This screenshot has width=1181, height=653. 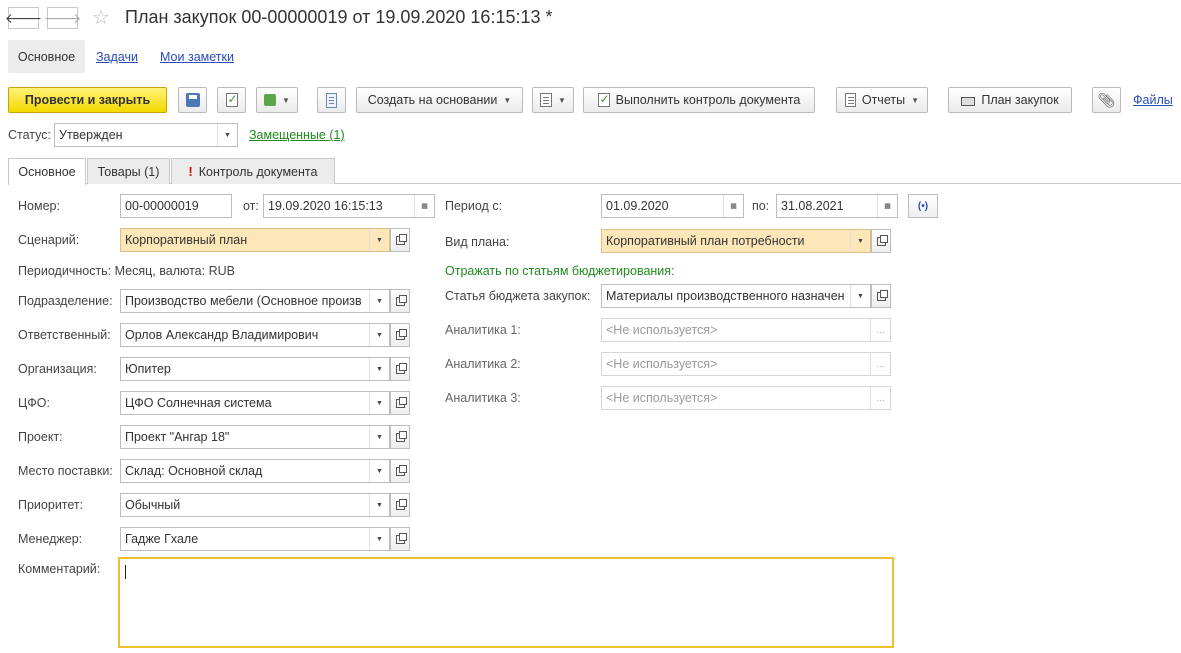 I want to click on period-select-button: (•), so click(x=923, y=206).